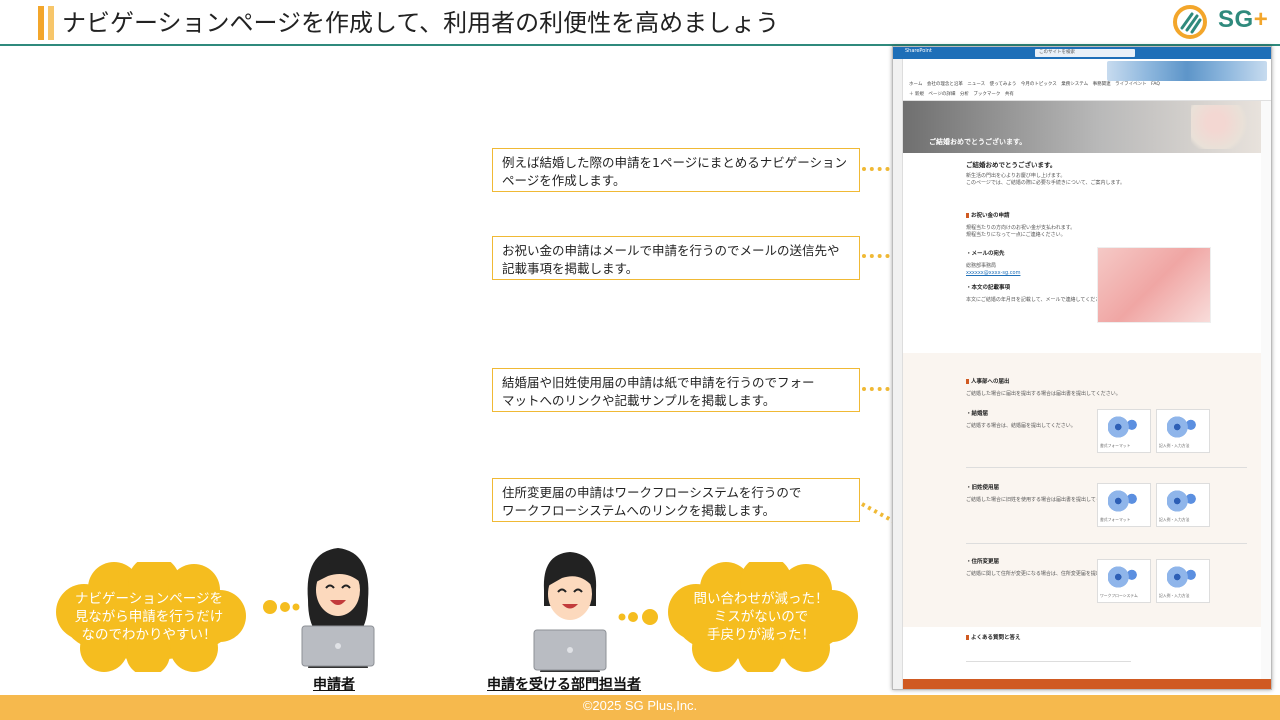 The width and height of the screenshot is (1280, 720). What do you see at coordinates (1187, 71) in the screenshot?
I see `site-header-people-banner` at bounding box center [1187, 71].